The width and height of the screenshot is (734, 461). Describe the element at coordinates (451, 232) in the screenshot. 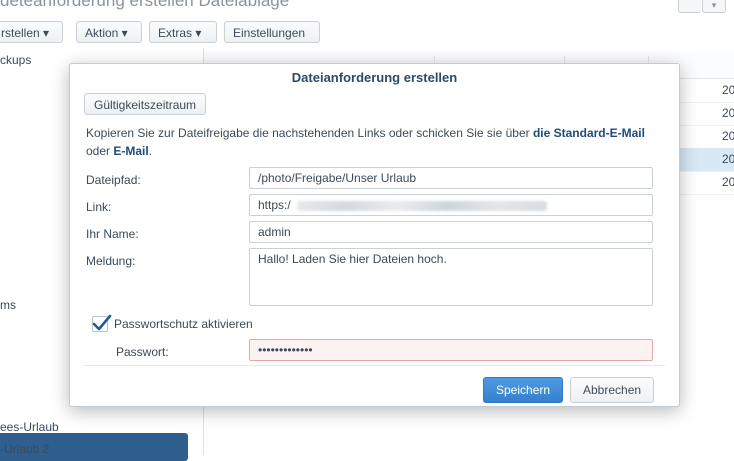

I see `name-field: admin` at that location.